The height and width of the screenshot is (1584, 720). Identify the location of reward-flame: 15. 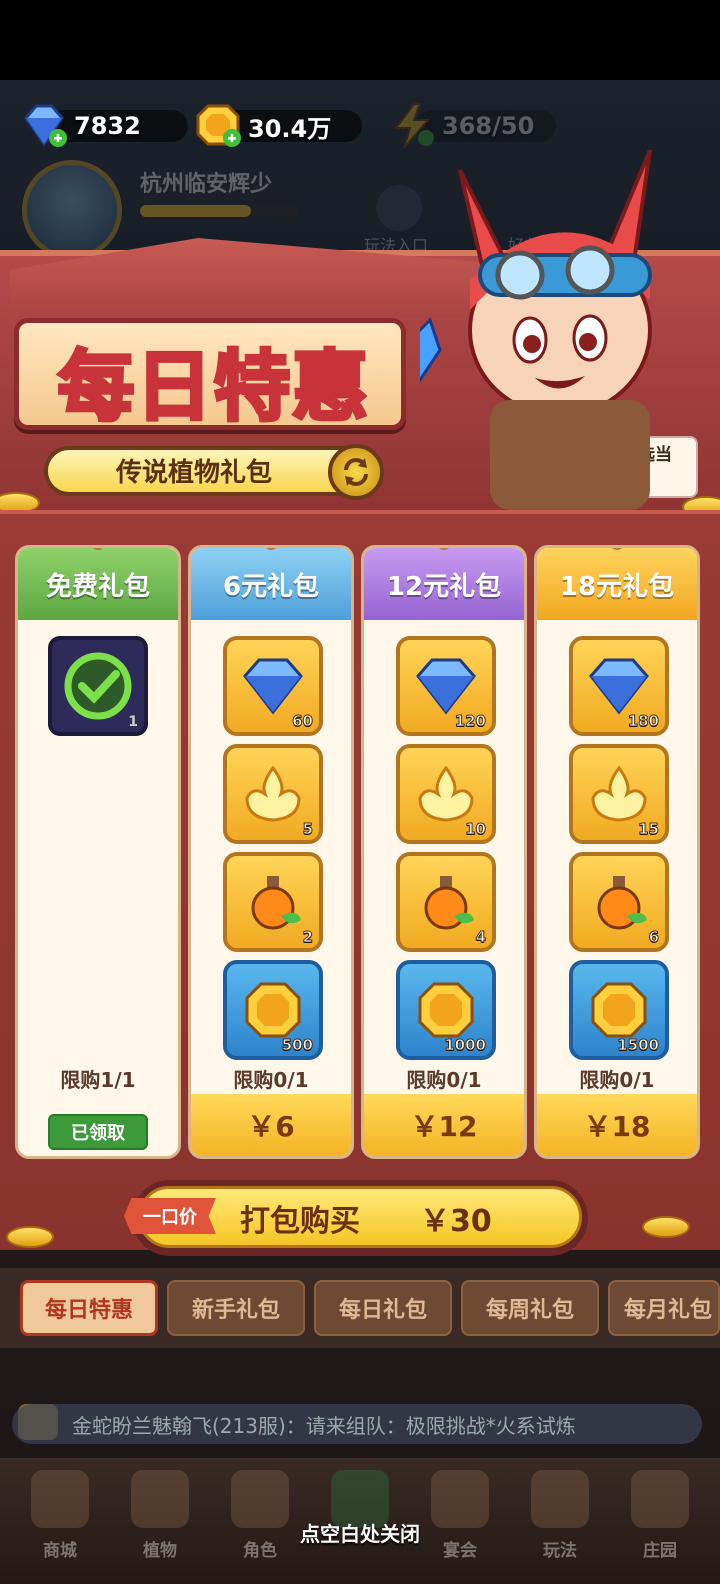
(619, 794).